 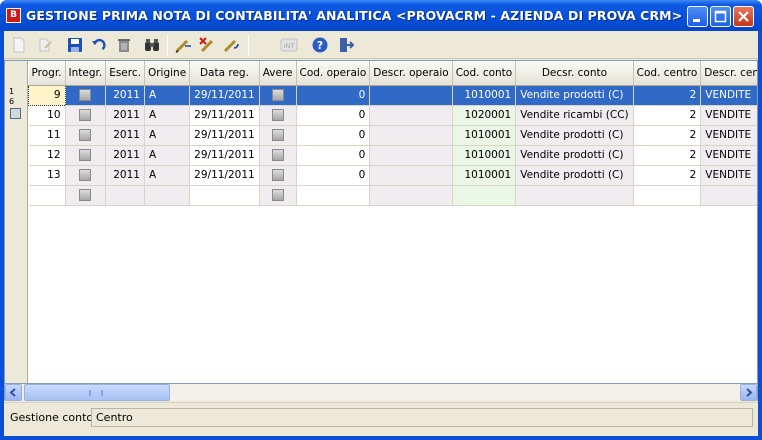 I want to click on cell-eserc, so click(x=125, y=195).